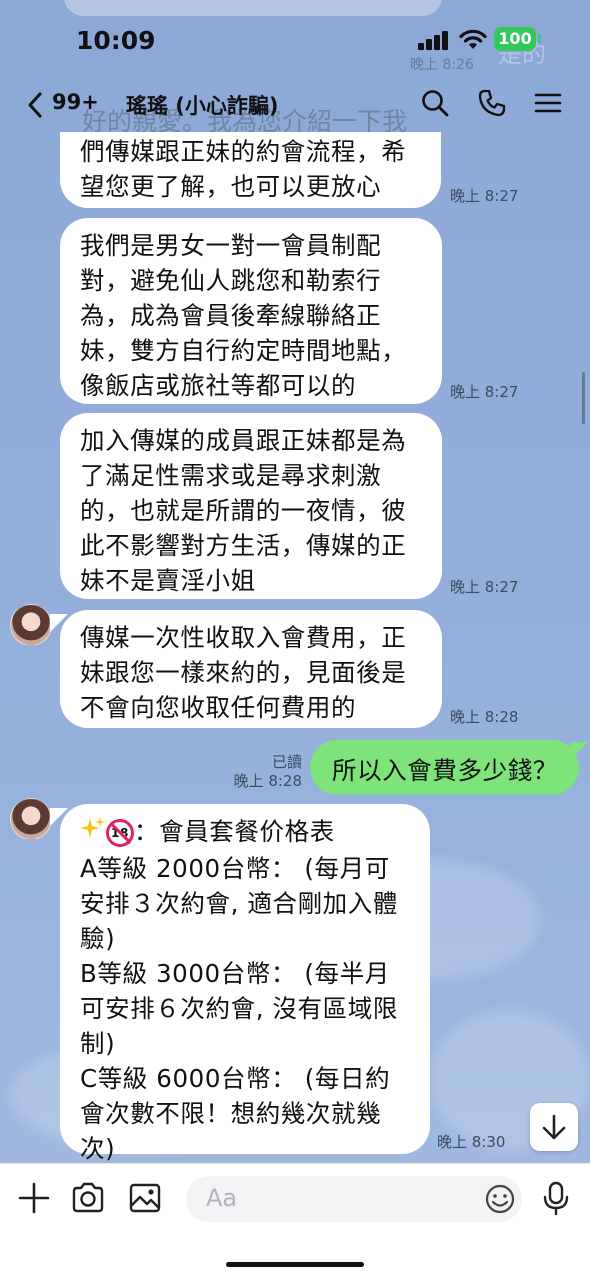 This screenshot has width=590, height=1280. Describe the element at coordinates (168, 580) in the screenshot. I see `message-line: 妹不是賣淫小姐` at that location.